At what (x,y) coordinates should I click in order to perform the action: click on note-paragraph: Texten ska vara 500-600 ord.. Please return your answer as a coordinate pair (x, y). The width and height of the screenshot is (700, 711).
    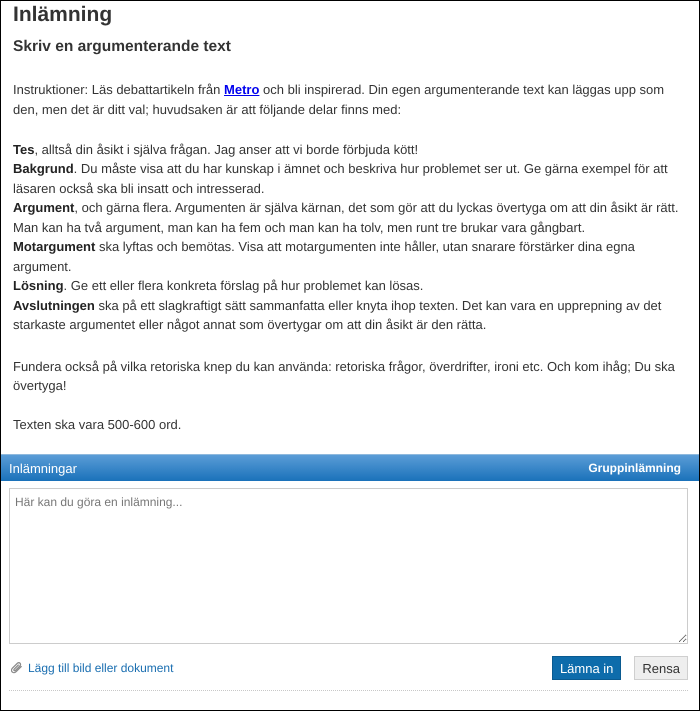
    Looking at the image, I should click on (97, 425).